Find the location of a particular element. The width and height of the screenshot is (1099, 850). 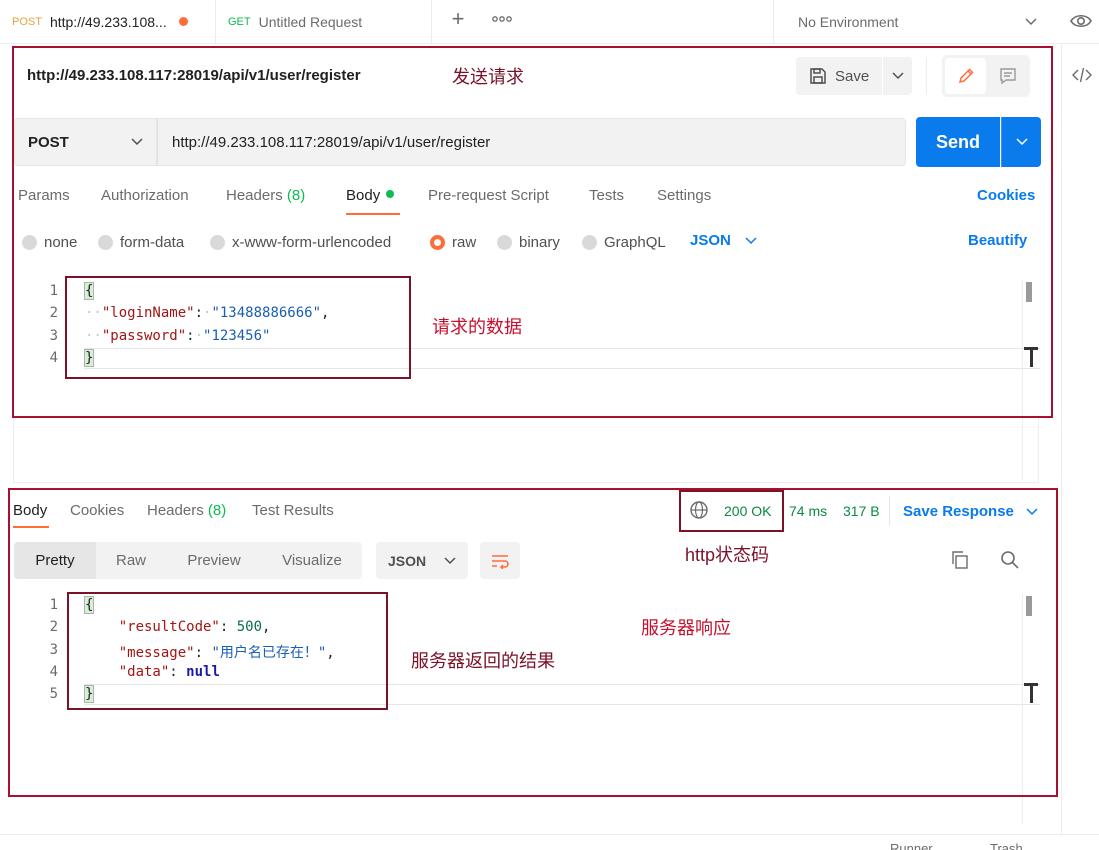

runner-button: Runner is located at coordinates (911, 845).